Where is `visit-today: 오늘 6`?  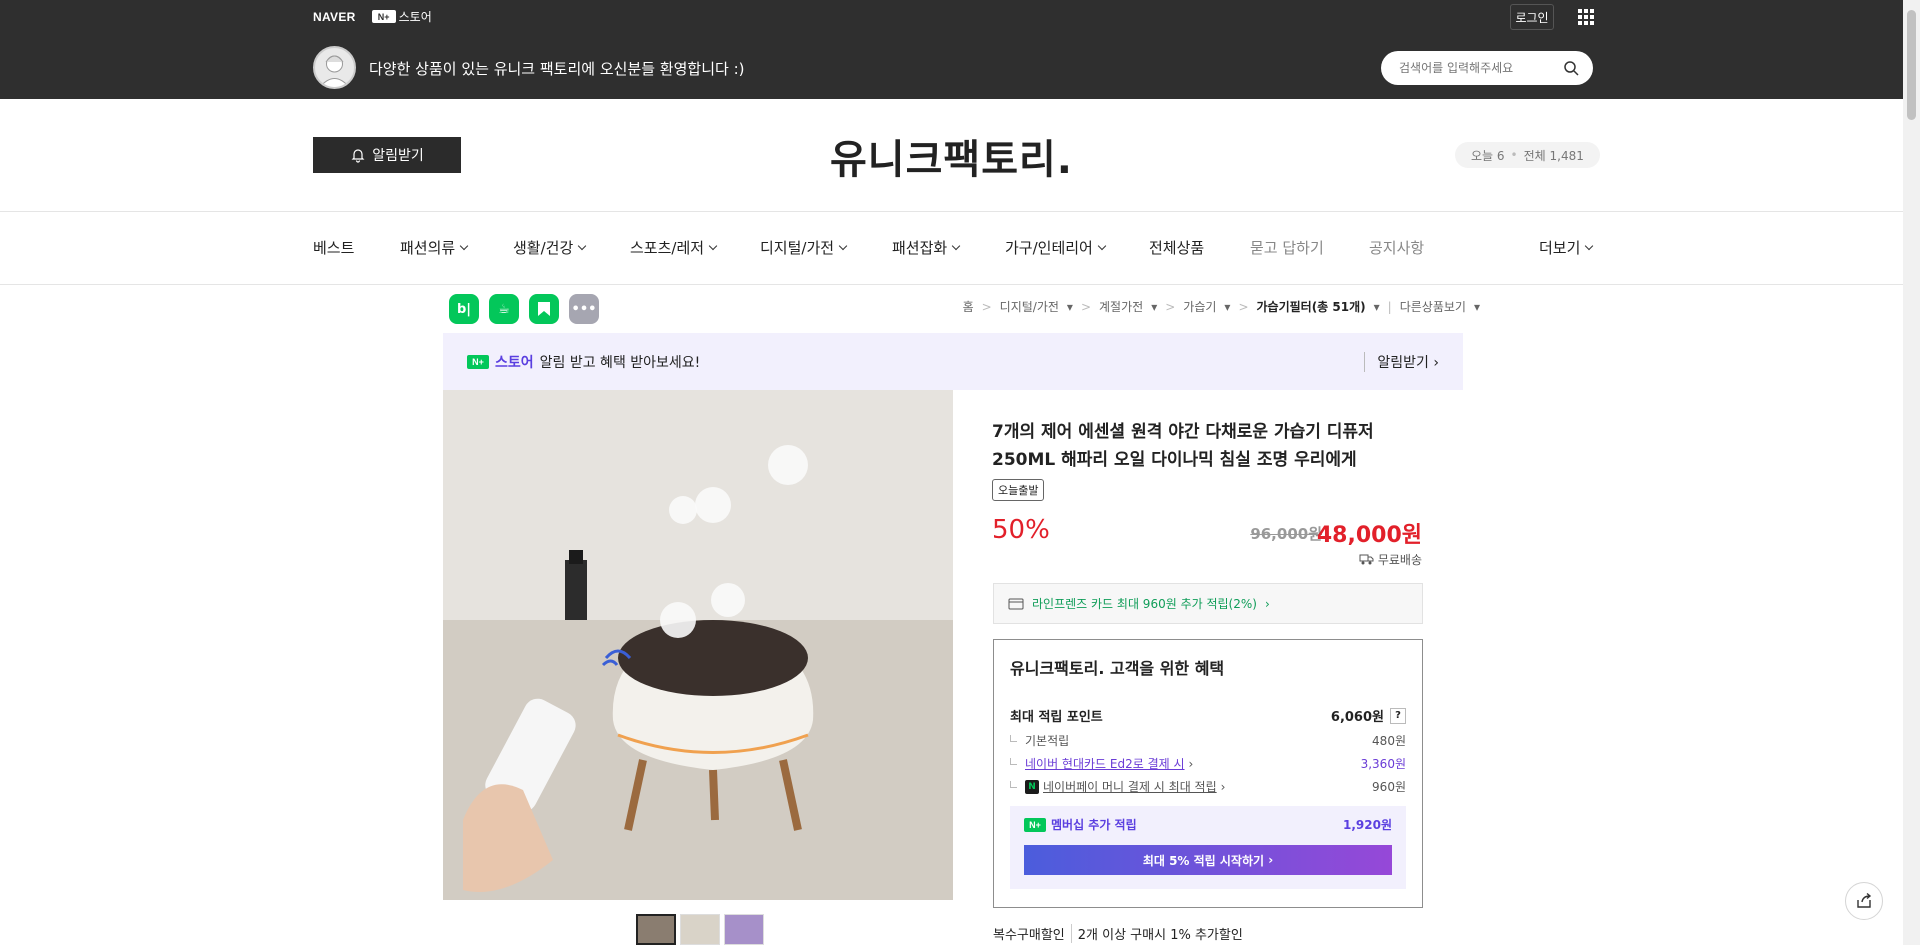
visit-today: 오늘 6 is located at coordinates (1488, 155).